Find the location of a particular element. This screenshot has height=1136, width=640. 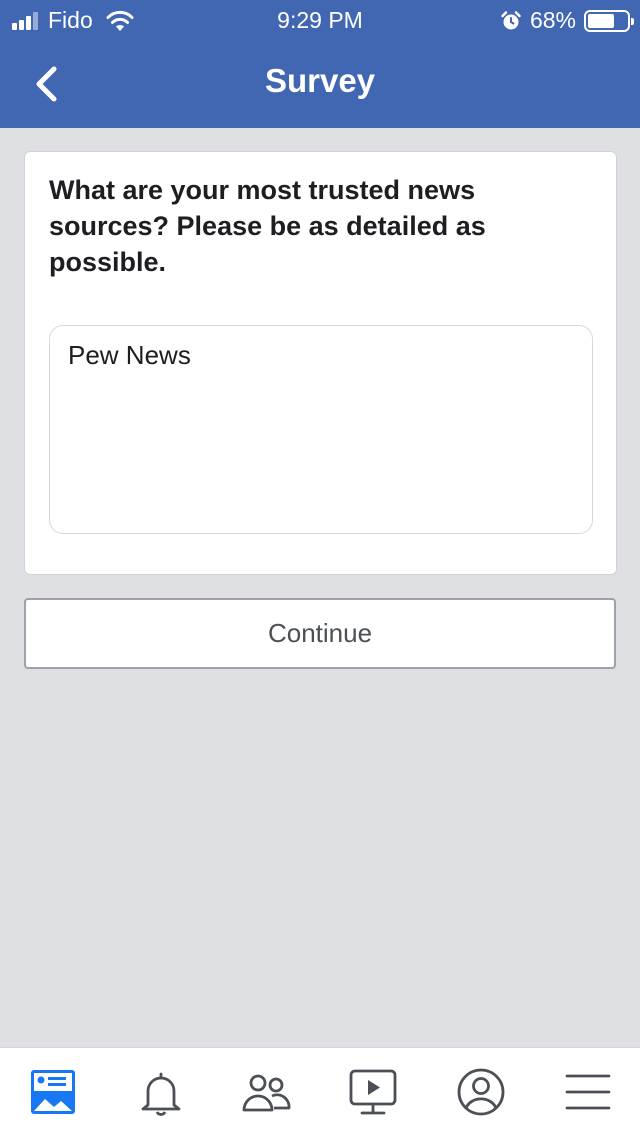

tab-watch is located at coordinates (373, 1092).